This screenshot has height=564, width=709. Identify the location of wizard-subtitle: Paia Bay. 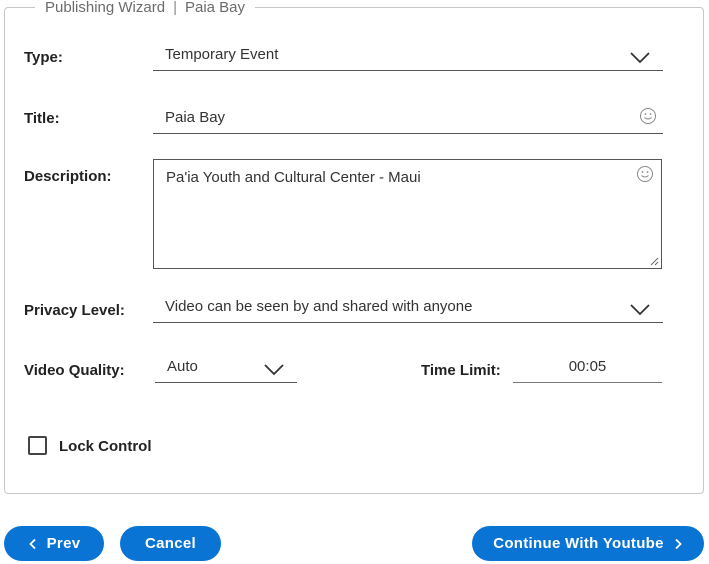
(215, 8).